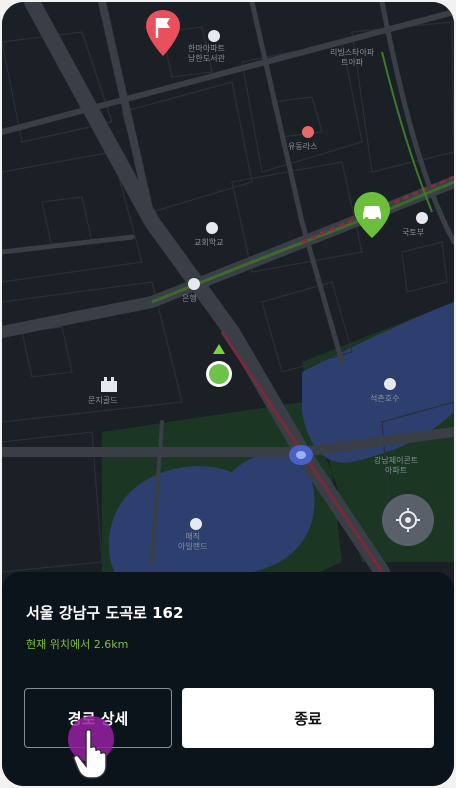  What do you see at coordinates (77, 644) in the screenshot?
I see `distance-from-current: 현재 위치에서 2.6km` at bounding box center [77, 644].